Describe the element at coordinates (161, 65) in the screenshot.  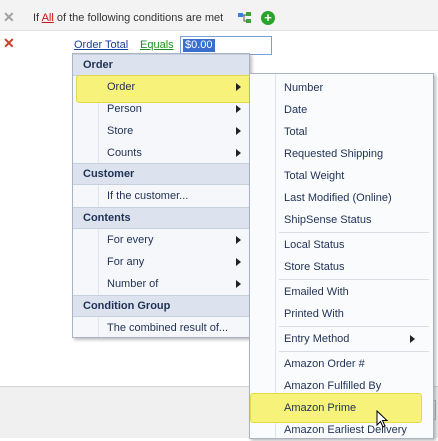
I see `group-header-order: Order` at that location.